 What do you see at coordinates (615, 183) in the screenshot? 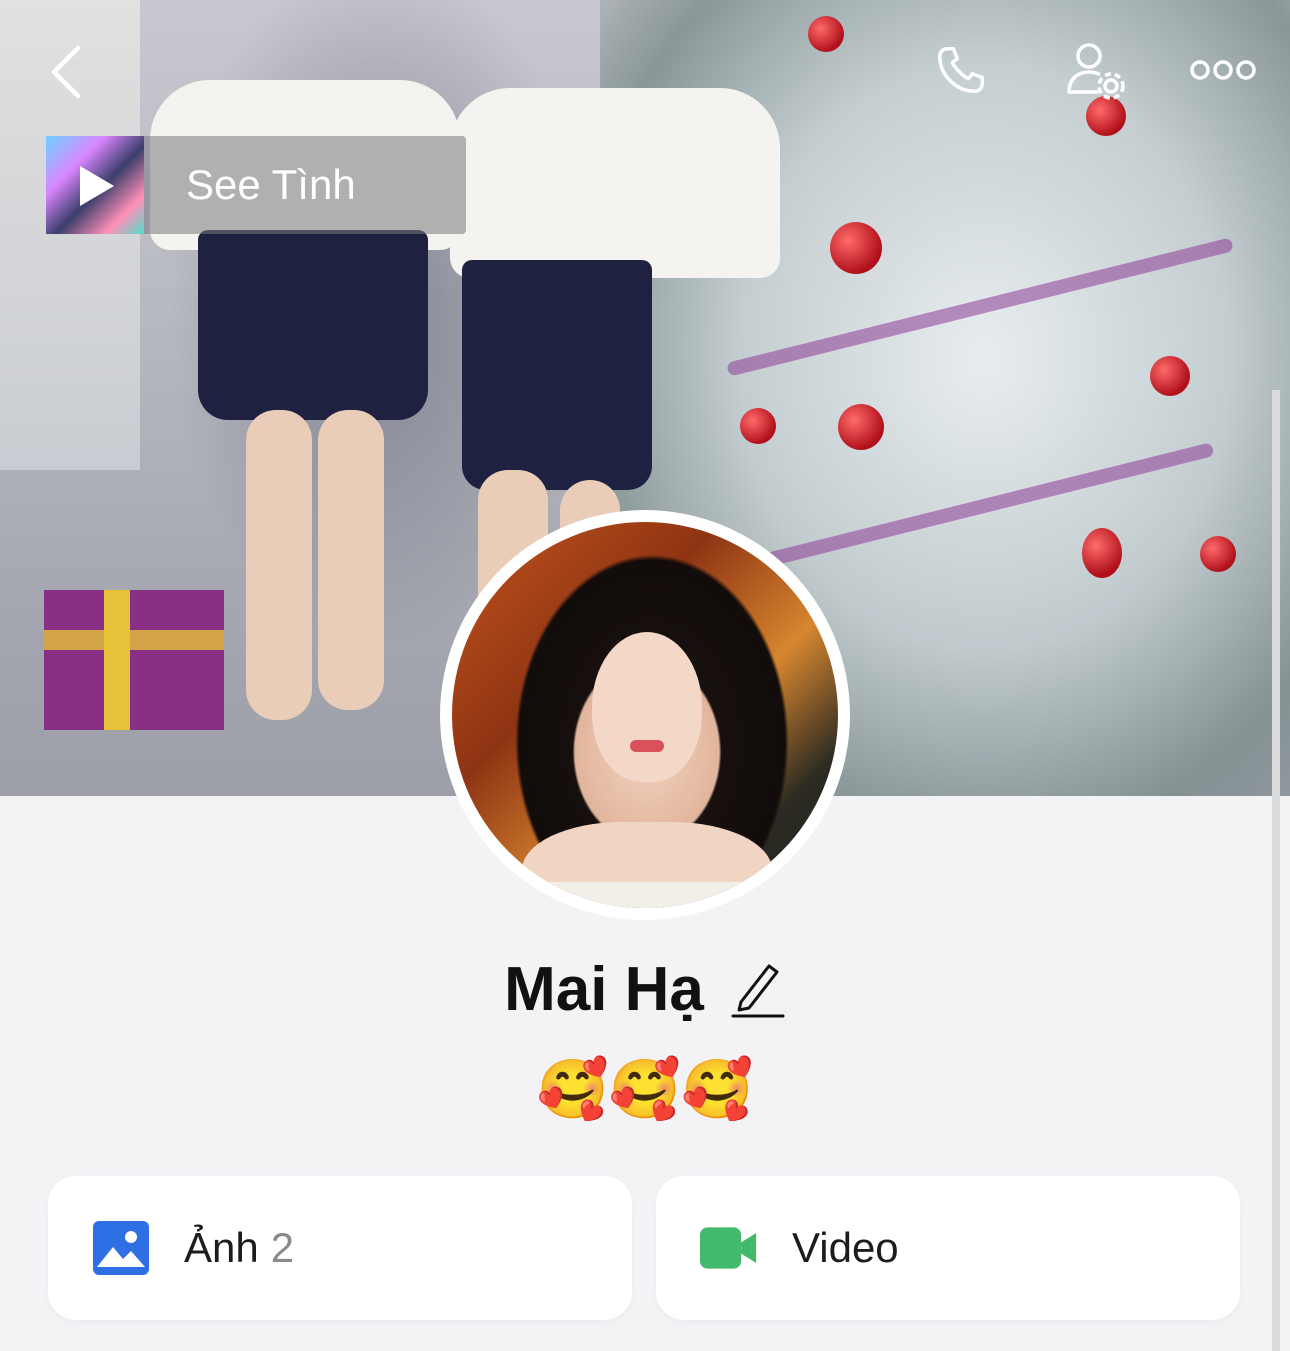
I see `person-blouse` at bounding box center [615, 183].